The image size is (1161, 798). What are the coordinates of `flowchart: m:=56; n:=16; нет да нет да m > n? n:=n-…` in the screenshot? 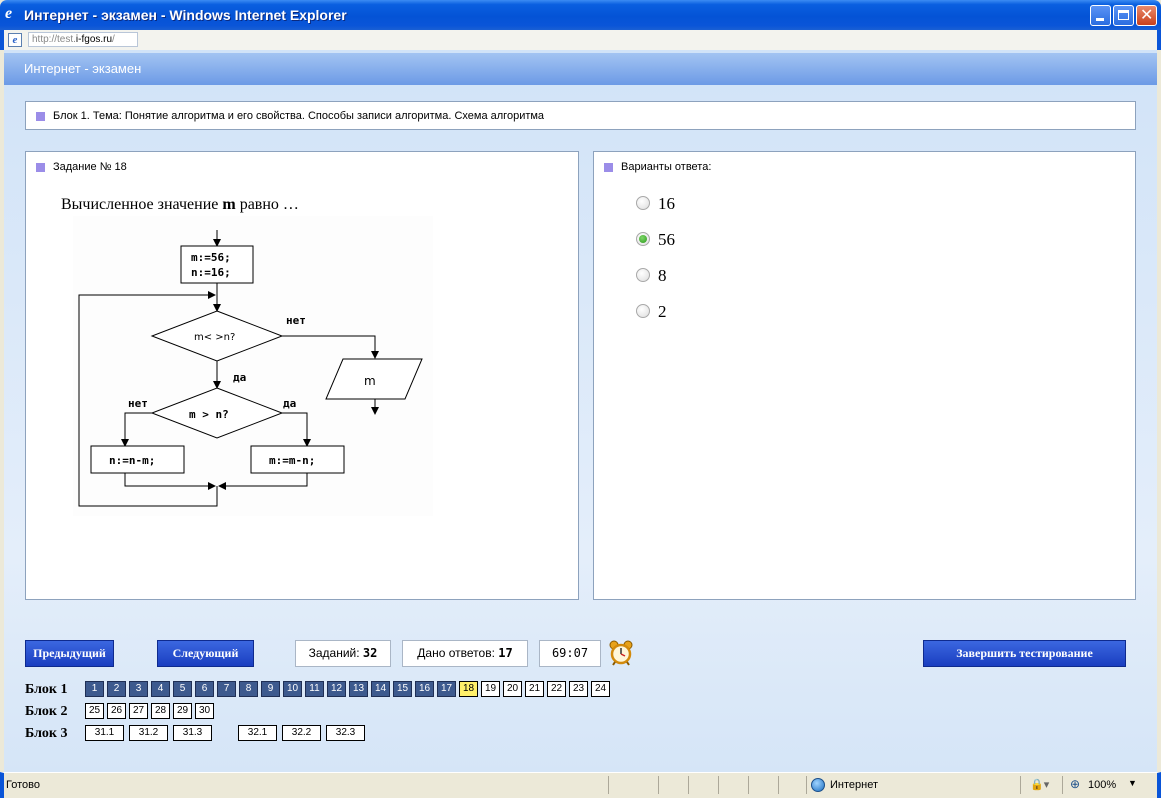 It's located at (253, 366).